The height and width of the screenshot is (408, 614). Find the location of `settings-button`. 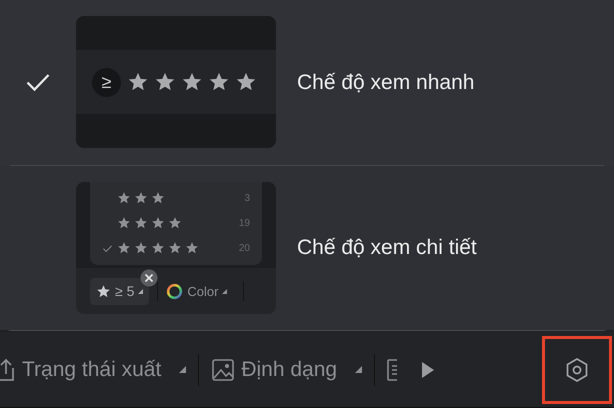

settings-button is located at coordinates (577, 370).